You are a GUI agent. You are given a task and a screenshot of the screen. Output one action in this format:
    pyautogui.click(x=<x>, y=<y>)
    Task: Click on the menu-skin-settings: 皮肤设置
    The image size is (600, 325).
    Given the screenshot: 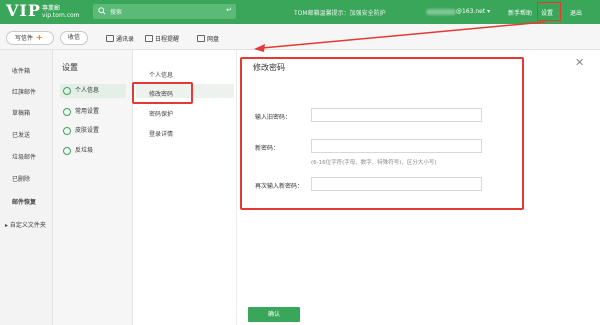 What is the action you would take?
    pyautogui.click(x=93, y=131)
    